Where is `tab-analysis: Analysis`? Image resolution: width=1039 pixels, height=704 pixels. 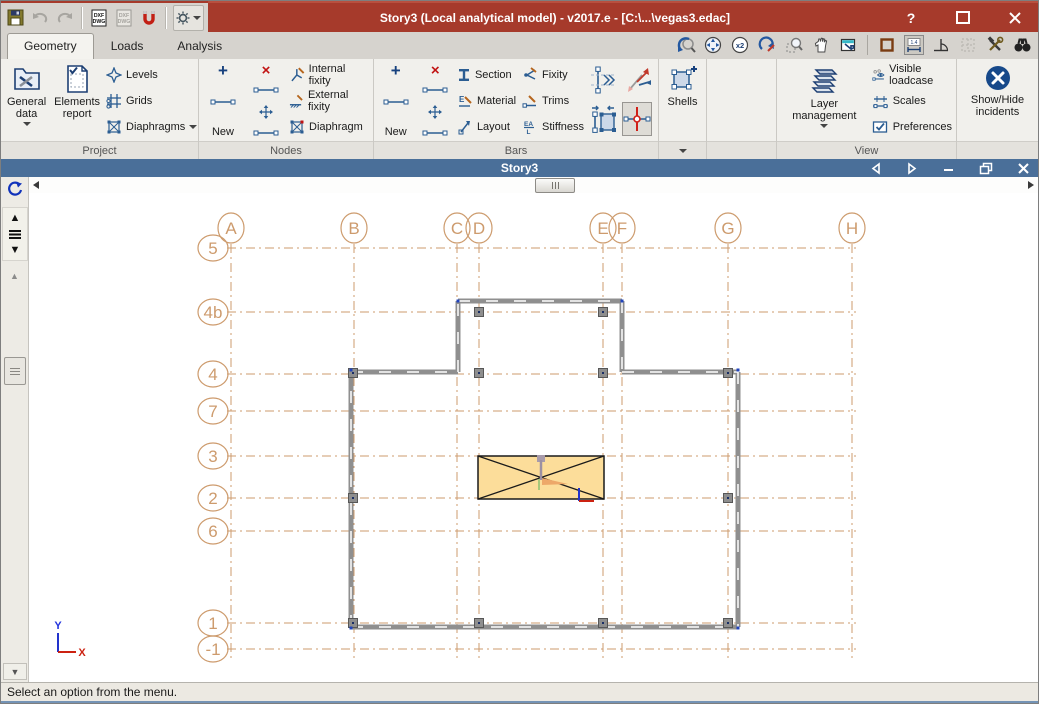
tab-analysis: Analysis is located at coordinates (199, 46).